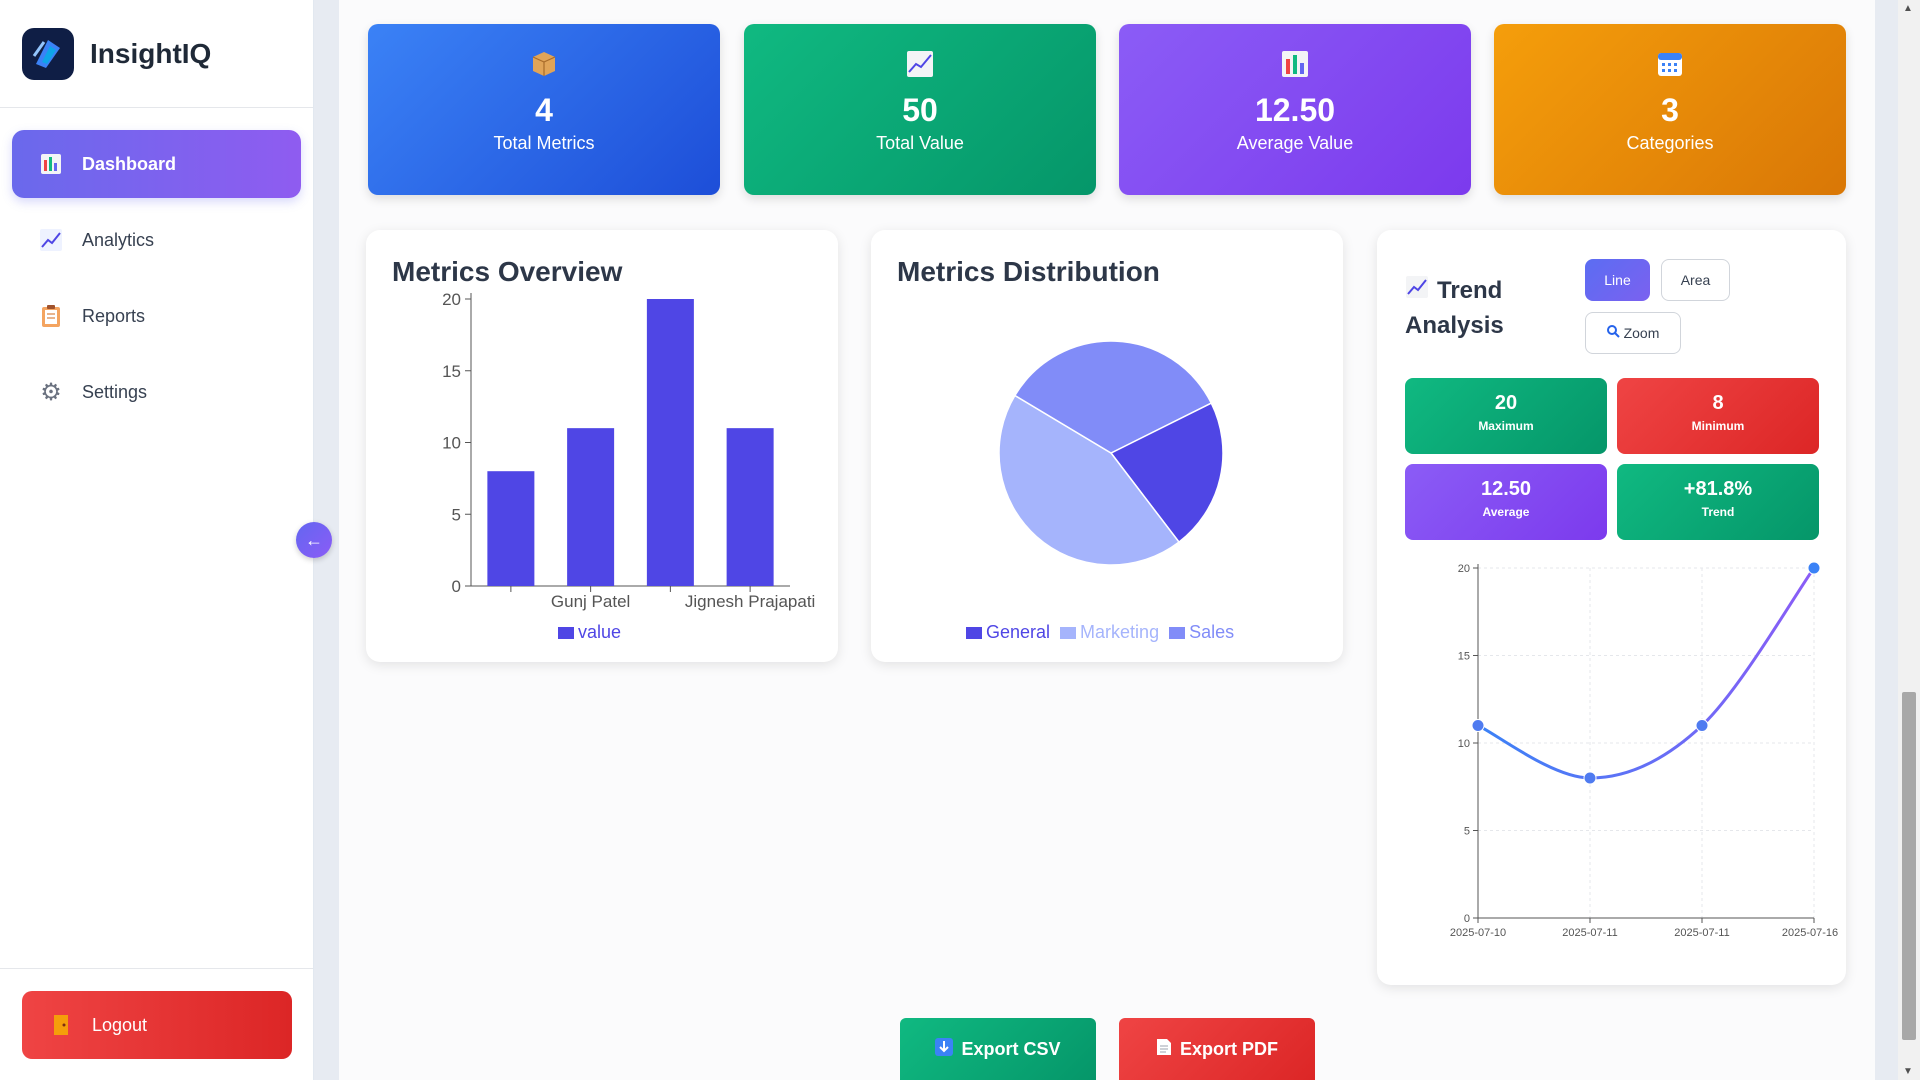  Describe the element at coordinates (1670, 67) in the screenshot. I see `calendar-icon` at that location.